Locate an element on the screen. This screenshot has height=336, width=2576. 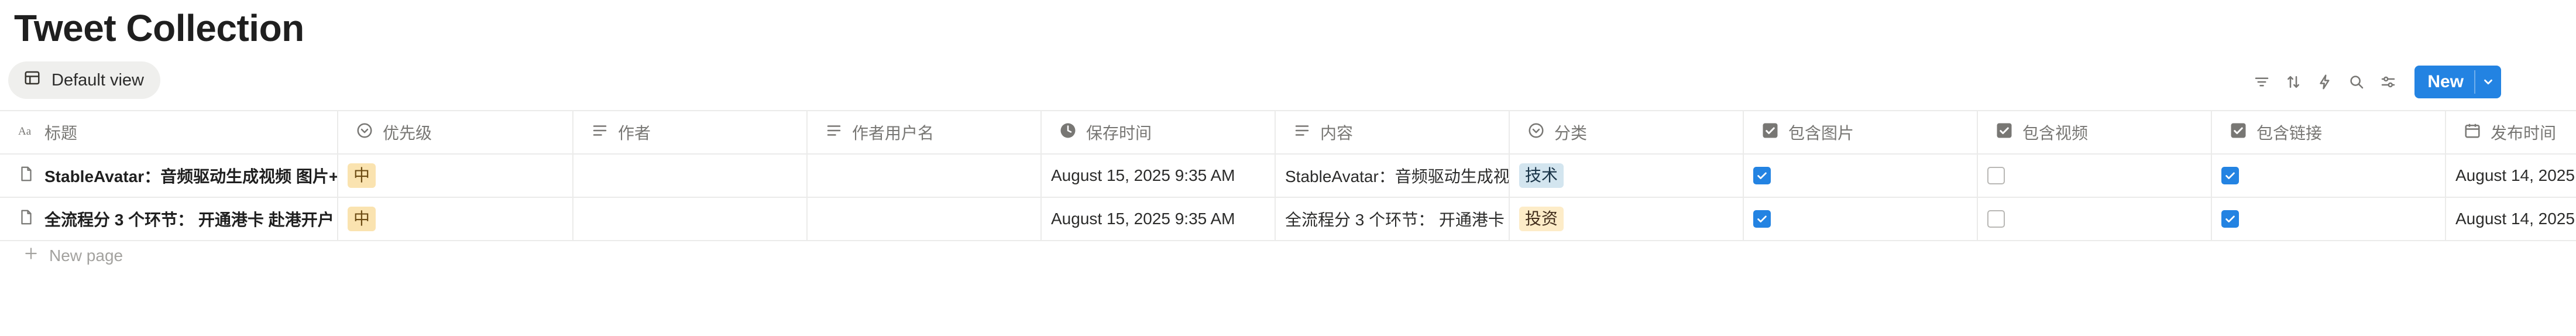
page-title: Tweet Collection is located at coordinates (159, 28).